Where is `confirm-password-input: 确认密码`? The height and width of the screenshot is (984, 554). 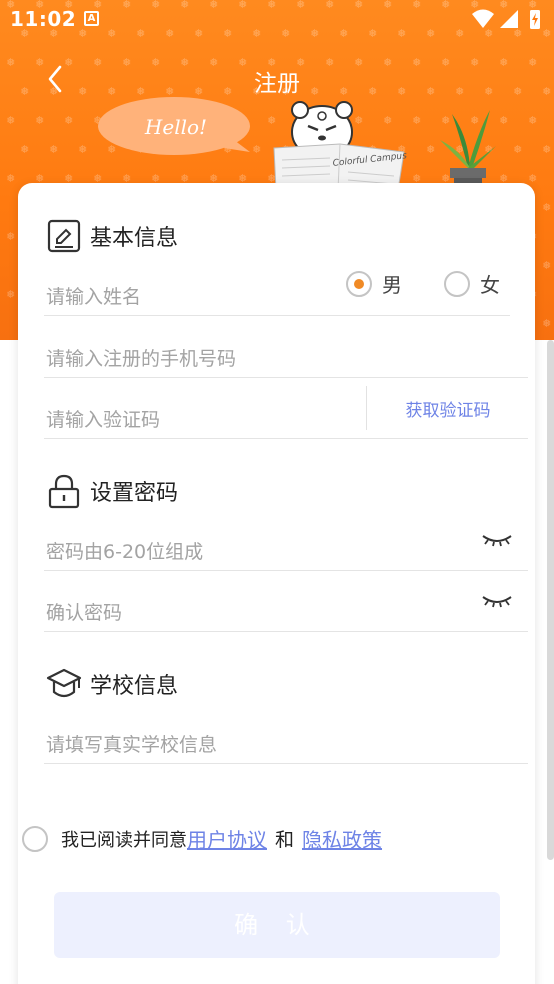 confirm-password-input: 确认密码 is located at coordinates (286, 609).